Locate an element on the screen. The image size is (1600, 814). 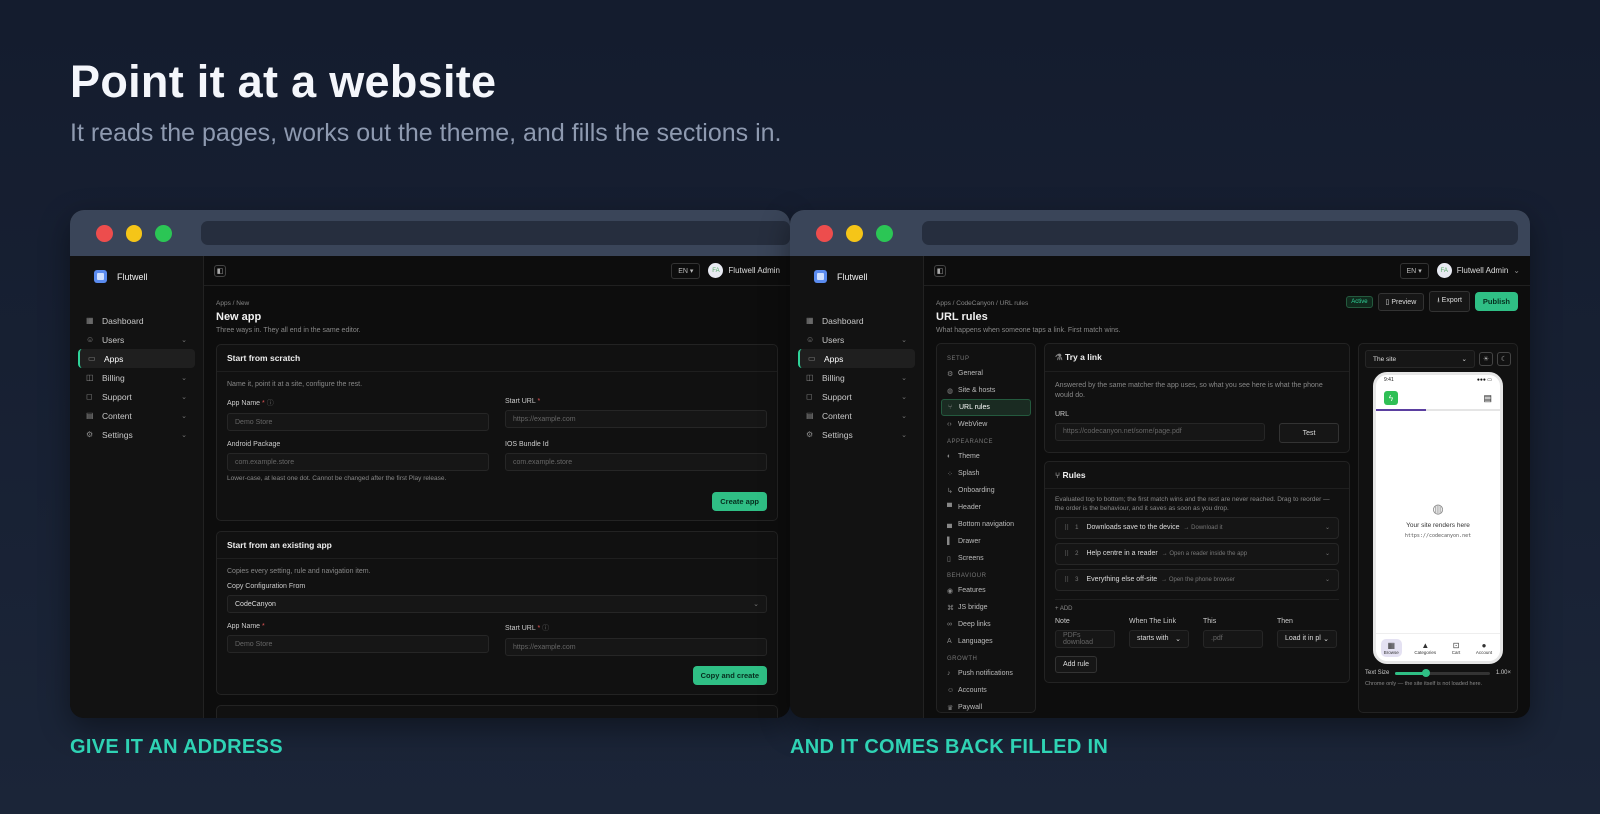
window-titlebar is located at coordinates (430, 233).